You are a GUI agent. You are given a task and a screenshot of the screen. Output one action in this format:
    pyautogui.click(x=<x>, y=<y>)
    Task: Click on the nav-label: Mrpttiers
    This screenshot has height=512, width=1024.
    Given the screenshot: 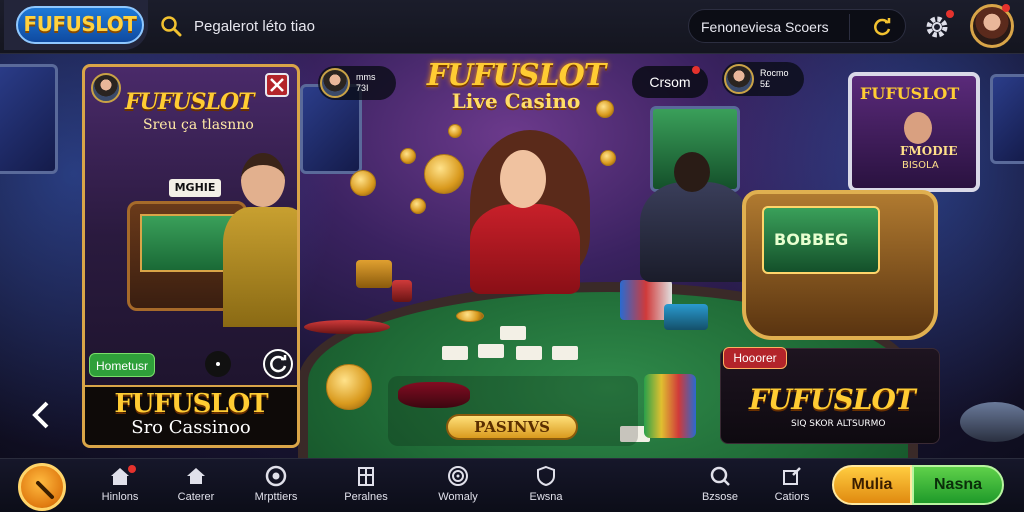 What is the action you would take?
    pyautogui.click(x=276, y=497)
    